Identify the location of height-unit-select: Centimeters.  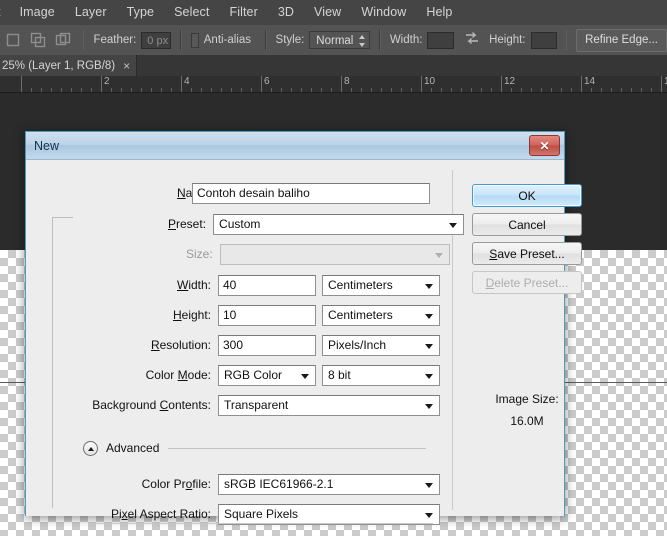
(381, 315).